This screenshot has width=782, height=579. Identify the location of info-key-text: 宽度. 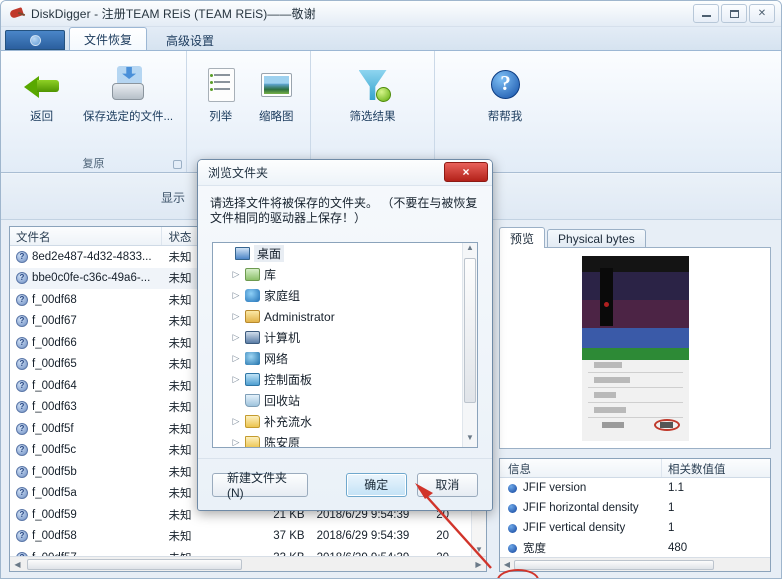
(534, 549).